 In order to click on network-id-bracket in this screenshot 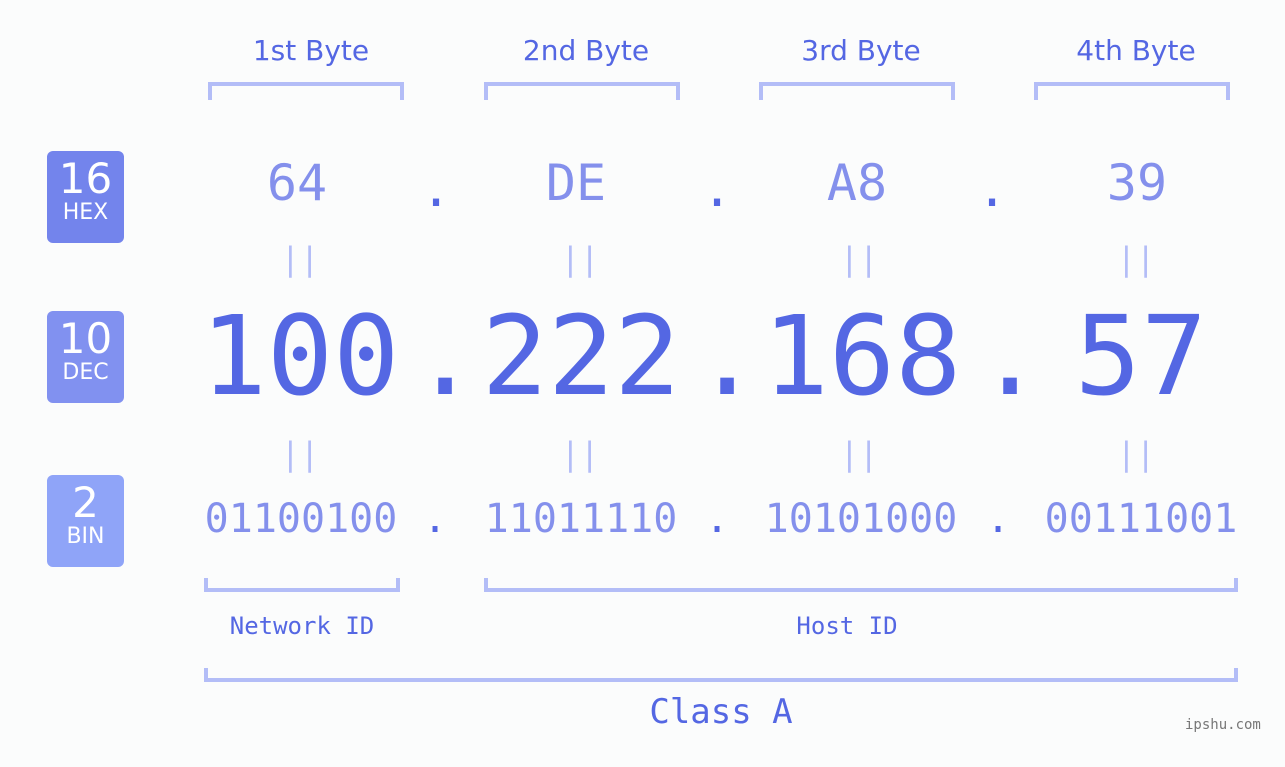, I will do `click(302, 585)`.